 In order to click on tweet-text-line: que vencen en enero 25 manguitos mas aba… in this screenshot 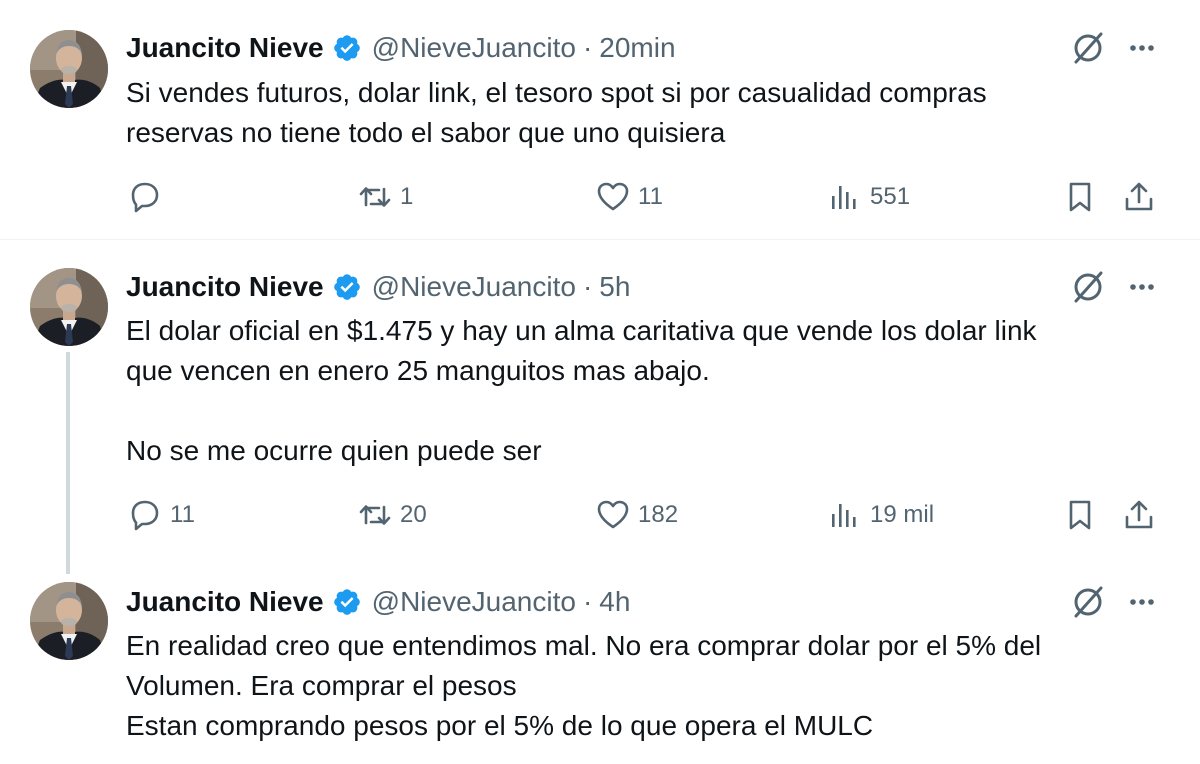, I will do `click(418, 370)`.